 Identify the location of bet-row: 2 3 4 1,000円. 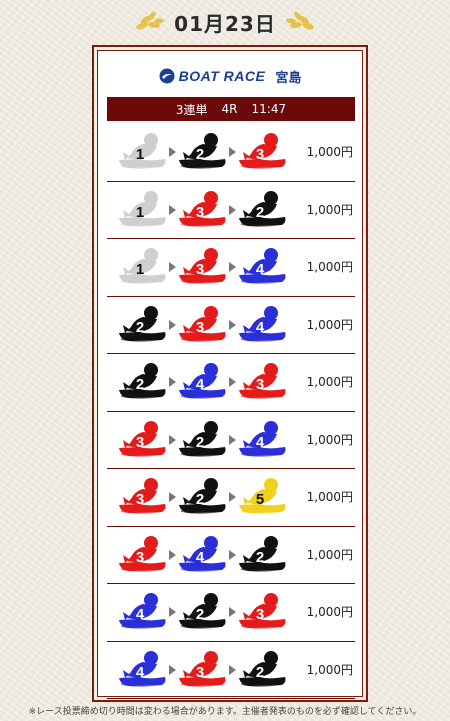
(231, 325).